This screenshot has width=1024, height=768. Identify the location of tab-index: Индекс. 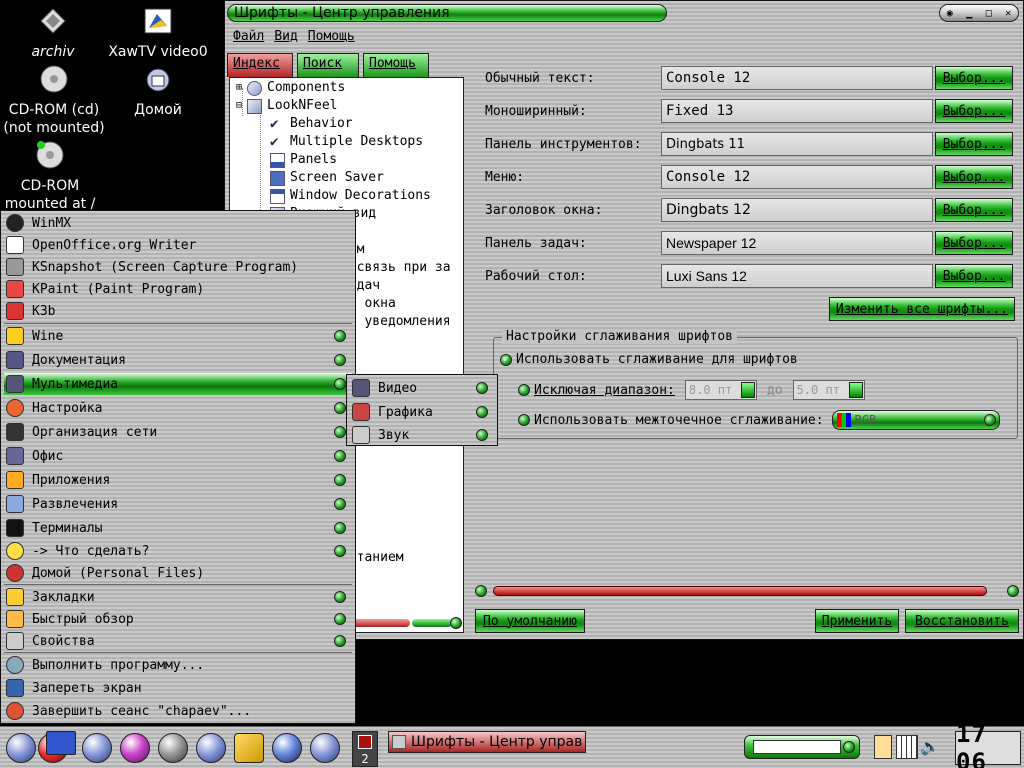
(260, 65).